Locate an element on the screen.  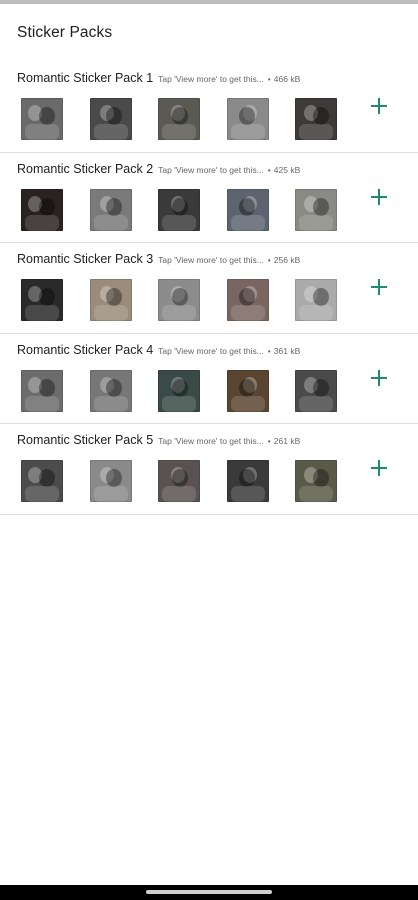
pack-name: Romantic Sticker Pack 3 is located at coordinates (85, 259).